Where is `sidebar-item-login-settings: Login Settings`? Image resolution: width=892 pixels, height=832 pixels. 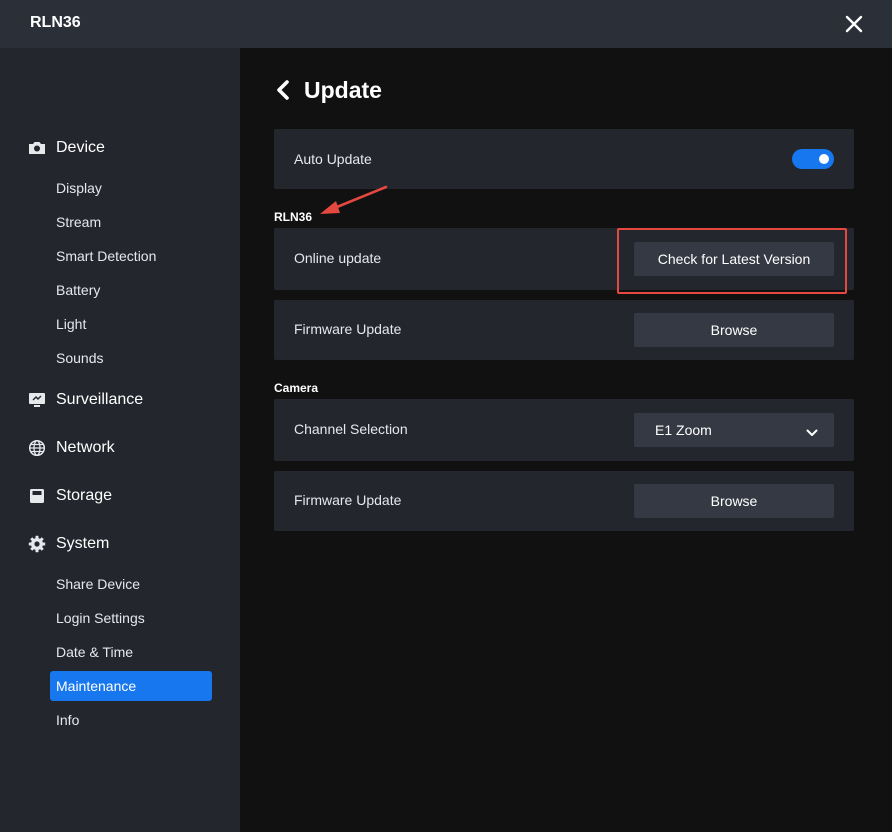
sidebar-item-login-settings: Login Settings is located at coordinates (131, 618).